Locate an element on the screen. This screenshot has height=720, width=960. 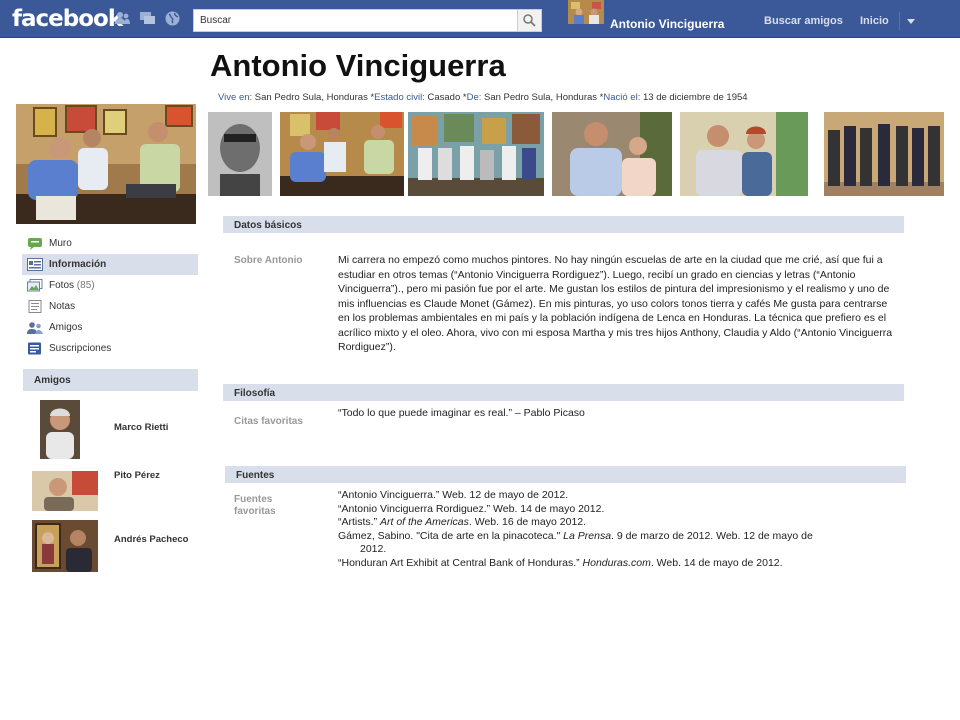
friend-requests-icon is located at coordinates (122, 18).